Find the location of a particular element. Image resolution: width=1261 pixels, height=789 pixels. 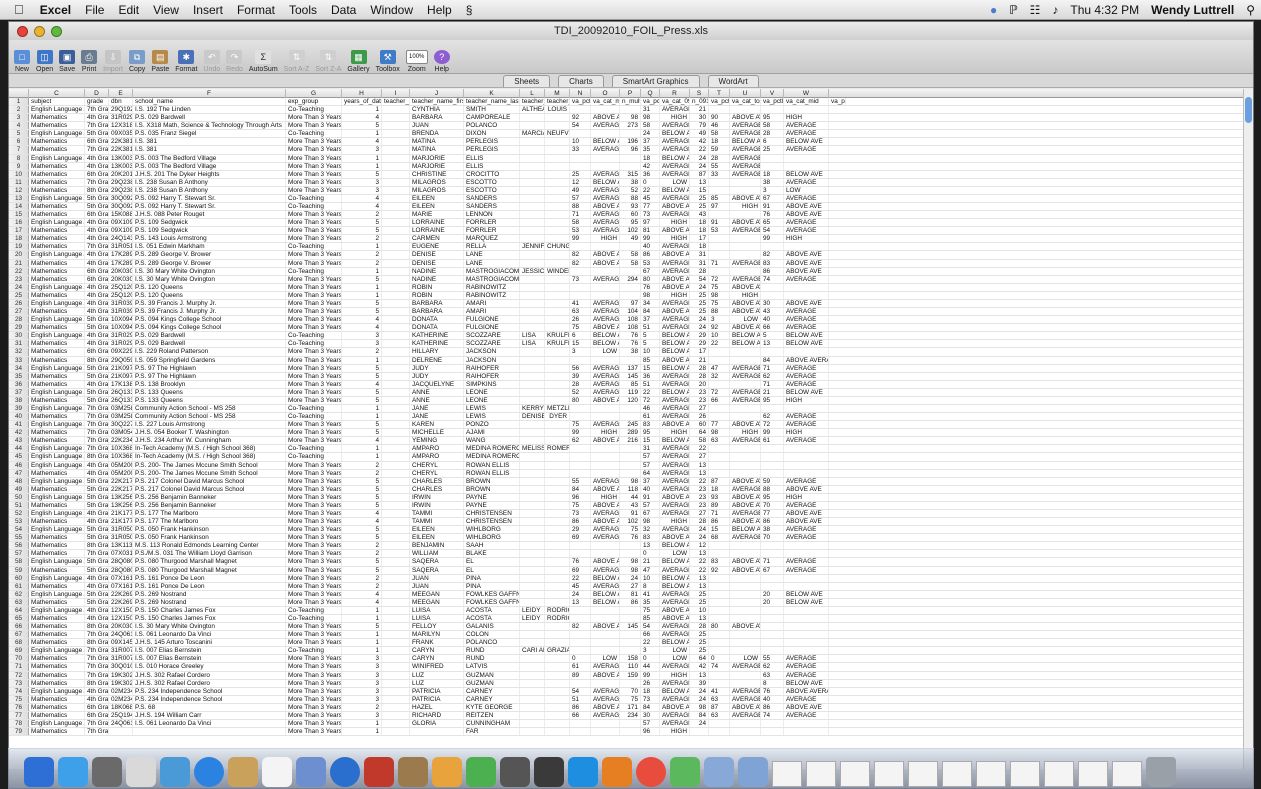

row-number: 59 is located at coordinates (19, 570).